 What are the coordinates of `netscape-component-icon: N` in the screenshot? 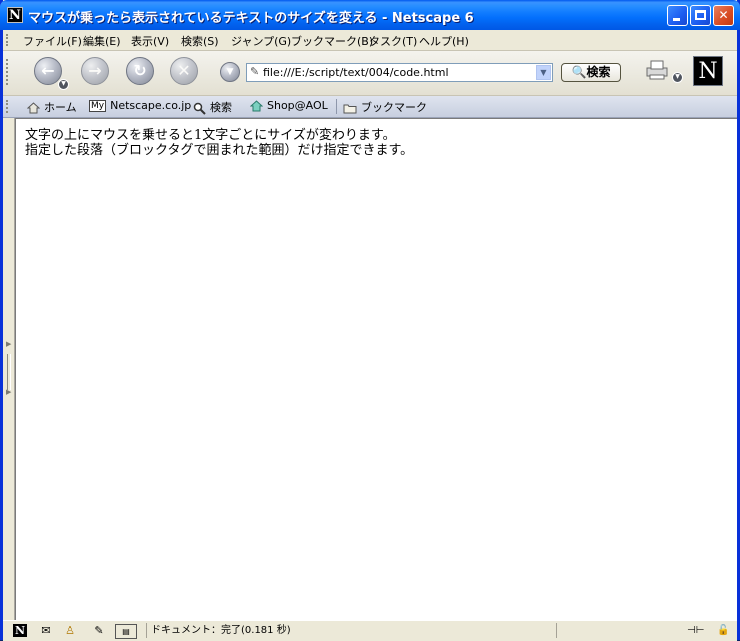 It's located at (20, 630).